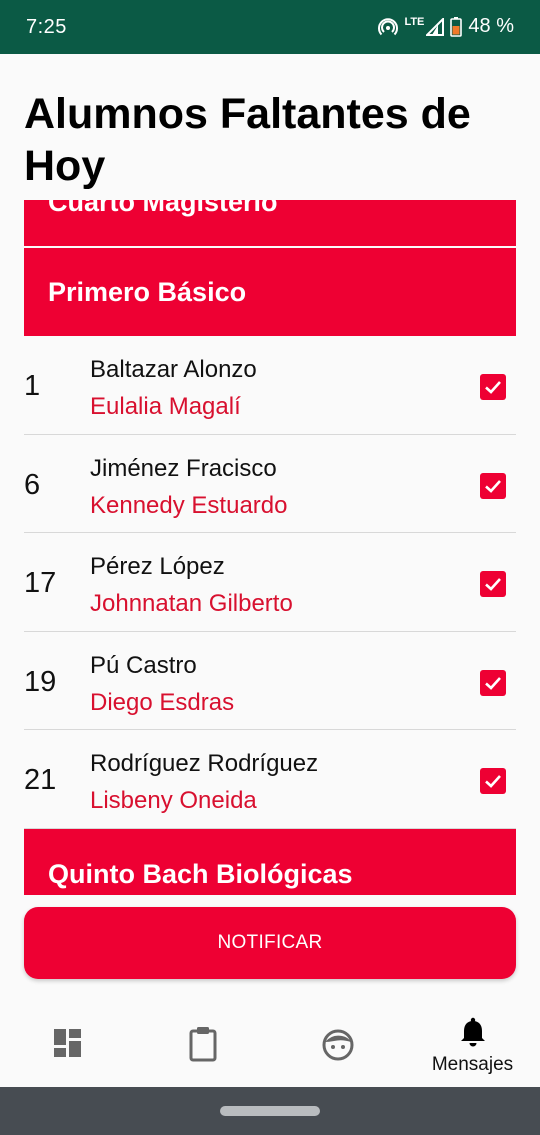  I want to click on nav-item-students, so click(337, 1041).